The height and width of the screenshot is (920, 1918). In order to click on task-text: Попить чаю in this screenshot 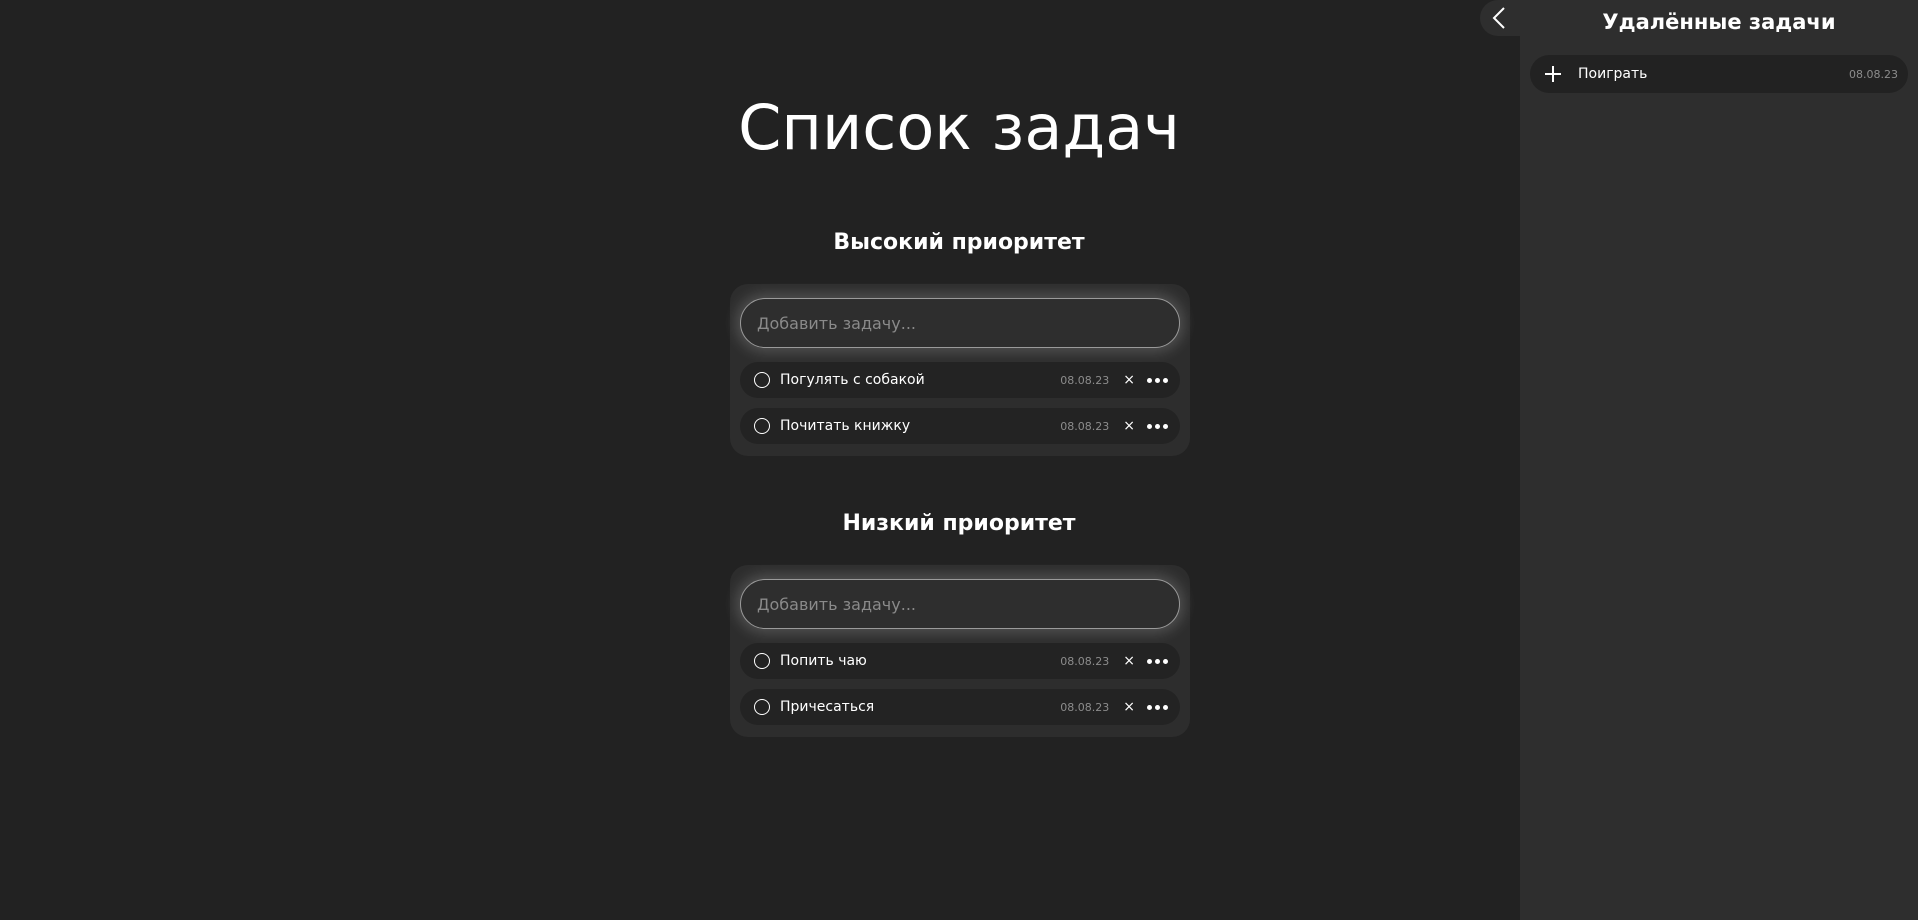, I will do `click(823, 661)`.